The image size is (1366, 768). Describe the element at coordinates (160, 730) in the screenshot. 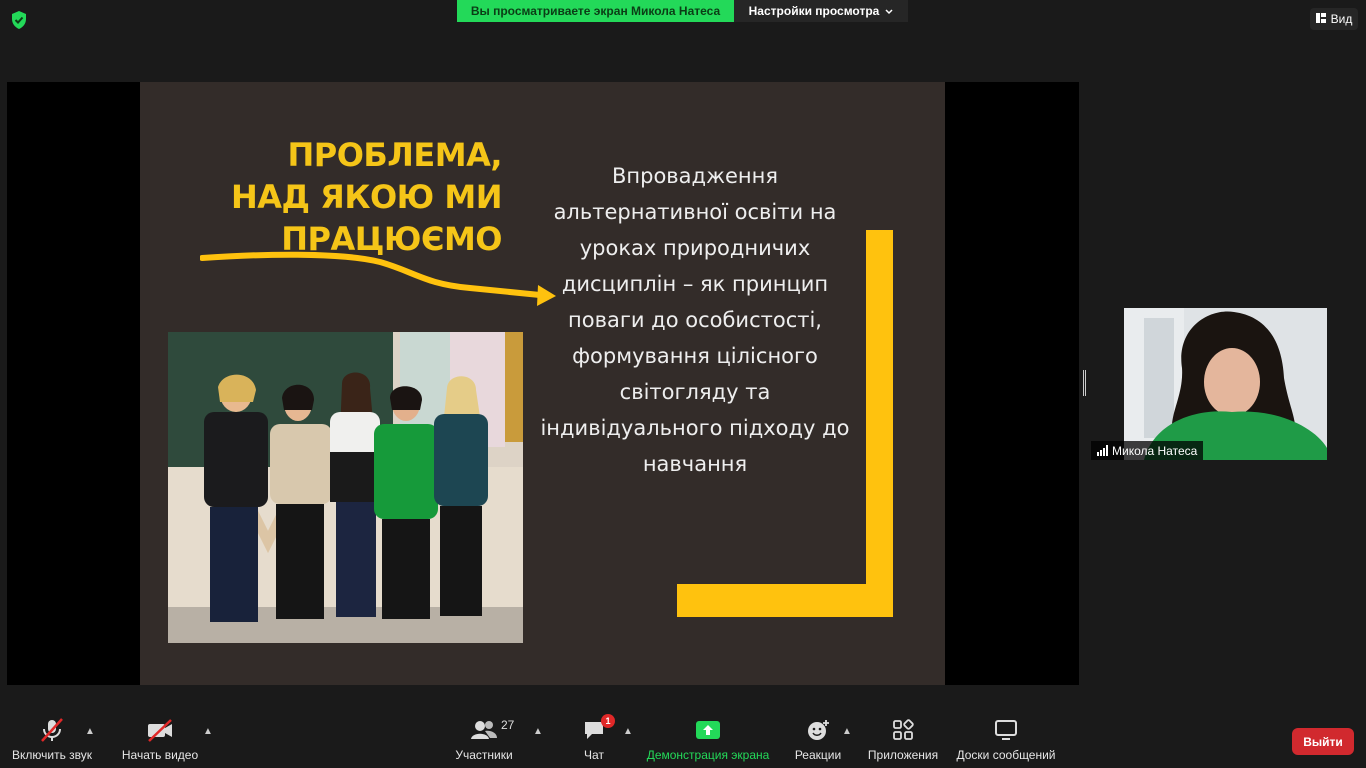

I see `video-off-icon` at that location.